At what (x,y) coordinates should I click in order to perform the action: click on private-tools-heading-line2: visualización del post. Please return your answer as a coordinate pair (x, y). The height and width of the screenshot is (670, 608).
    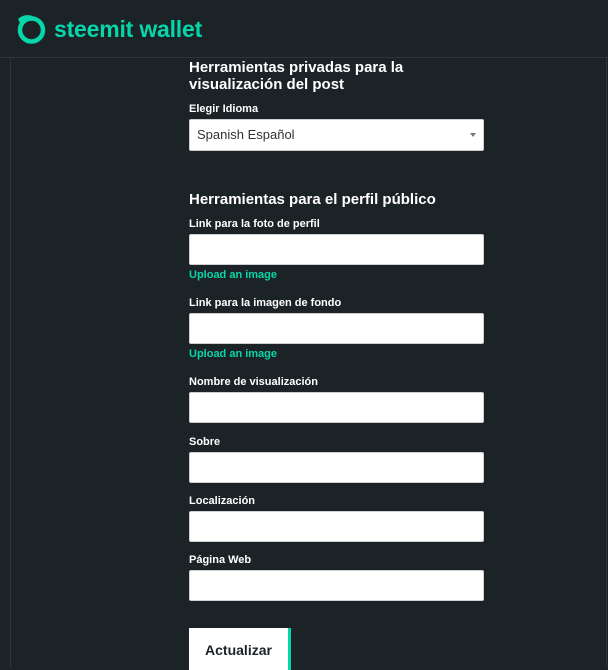
    Looking at the image, I should click on (267, 84).